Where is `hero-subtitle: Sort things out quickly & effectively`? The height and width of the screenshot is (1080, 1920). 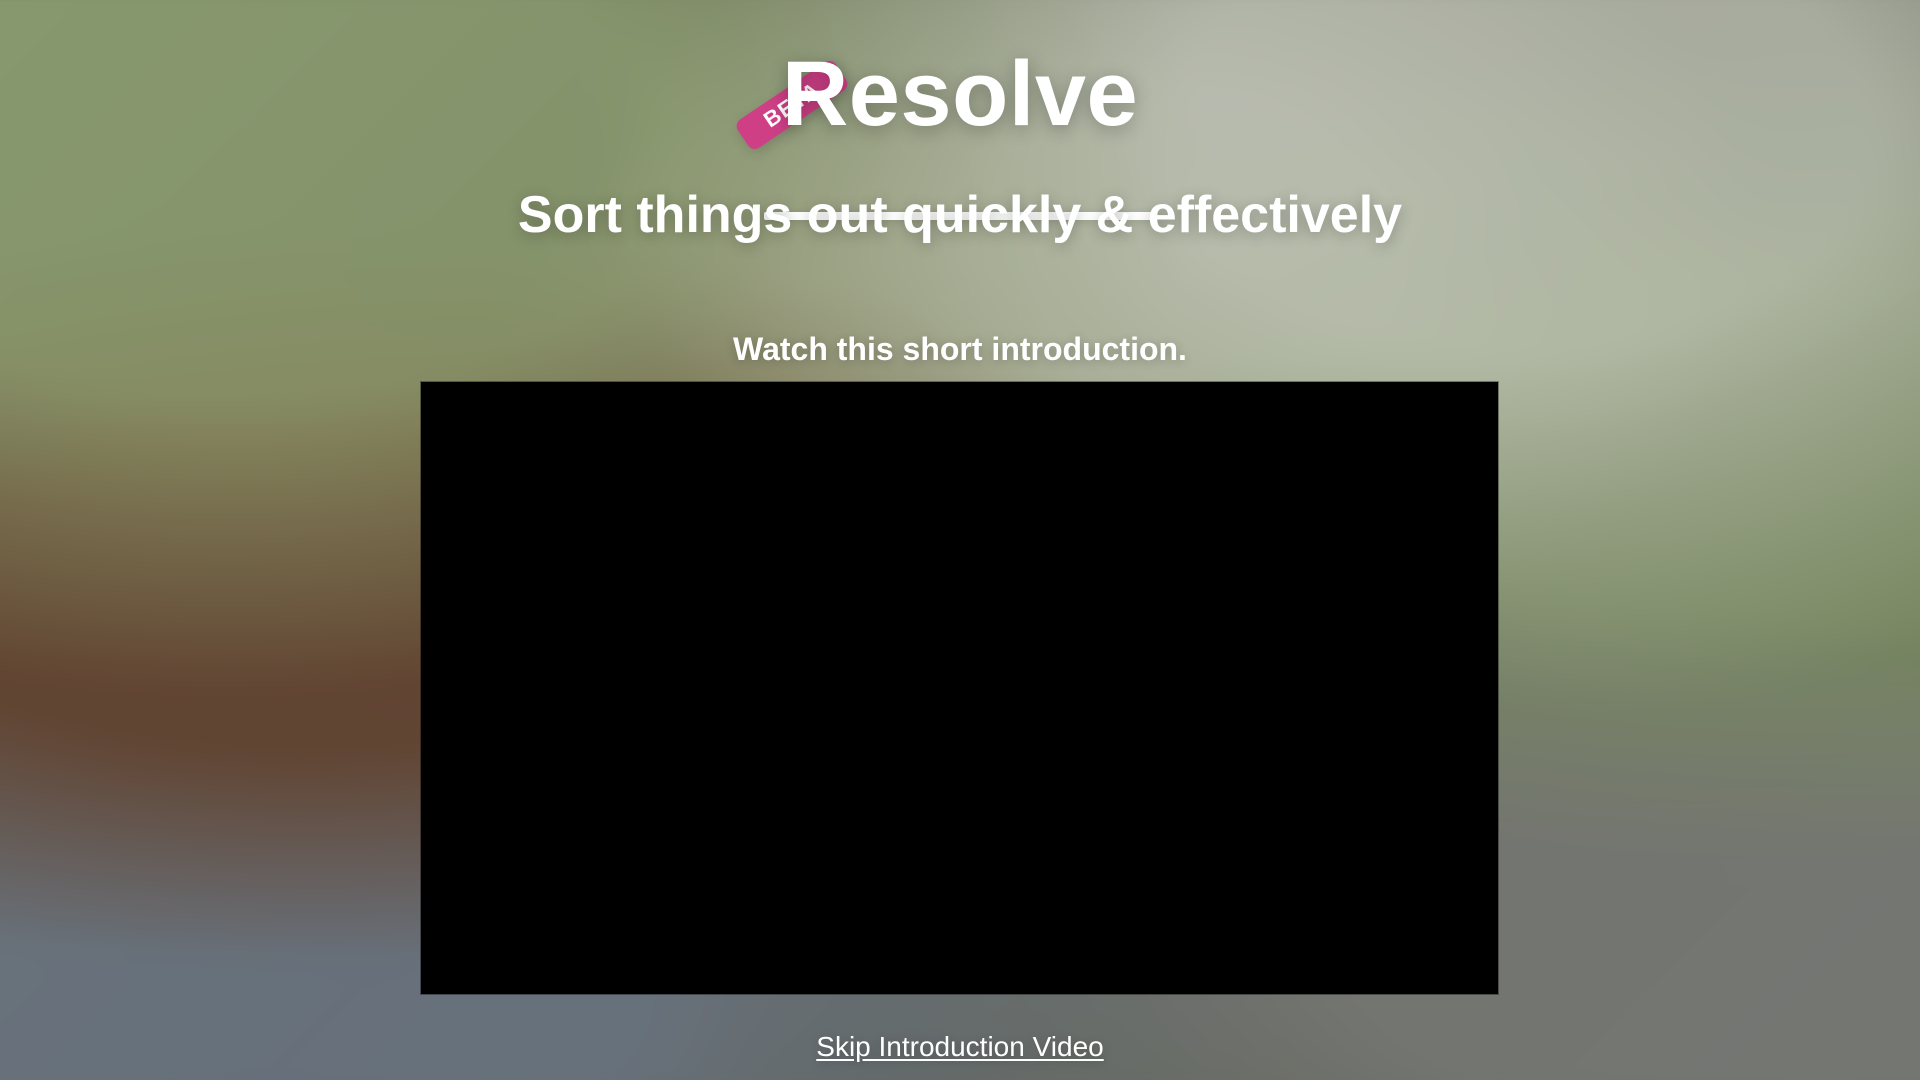 hero-subtitle: Sort things out quickly & effectively is located at coordinates (960, 215).